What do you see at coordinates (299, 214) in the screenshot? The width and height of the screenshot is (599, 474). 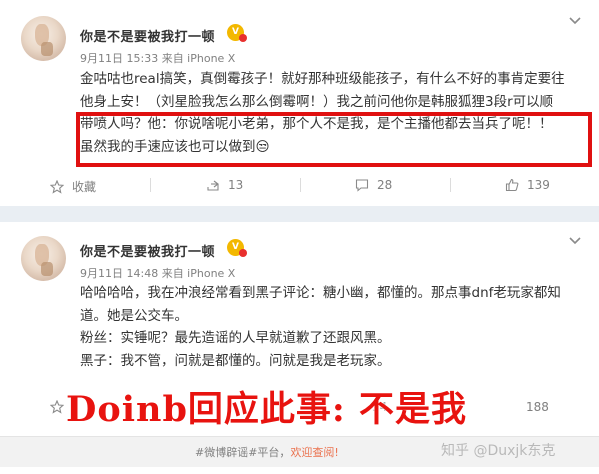 I see `post-separator` at bounding box center [299, 214].